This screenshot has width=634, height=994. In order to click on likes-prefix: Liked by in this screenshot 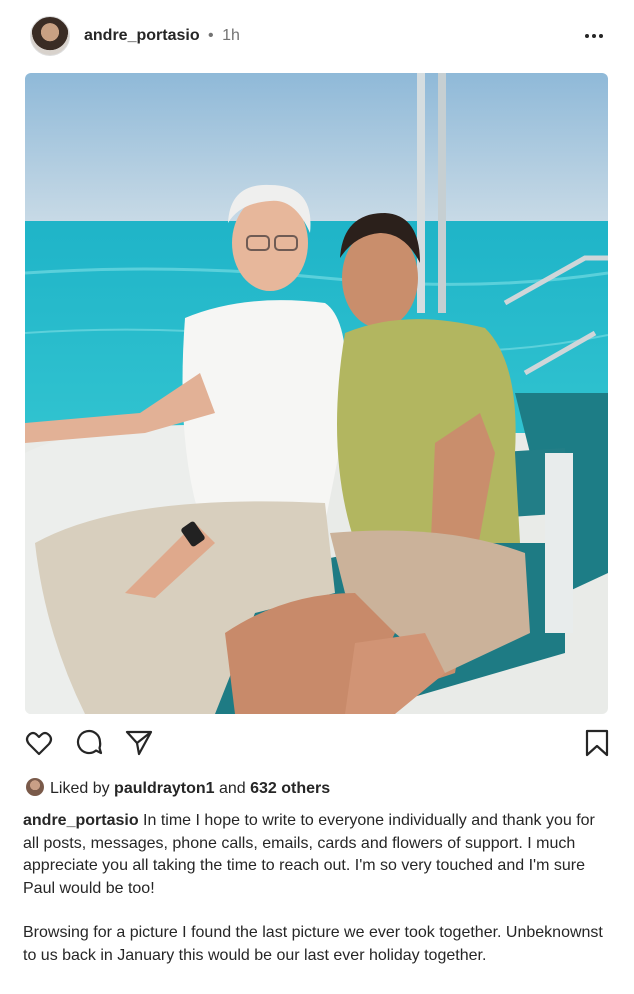, I will do `click(80, 788)`.